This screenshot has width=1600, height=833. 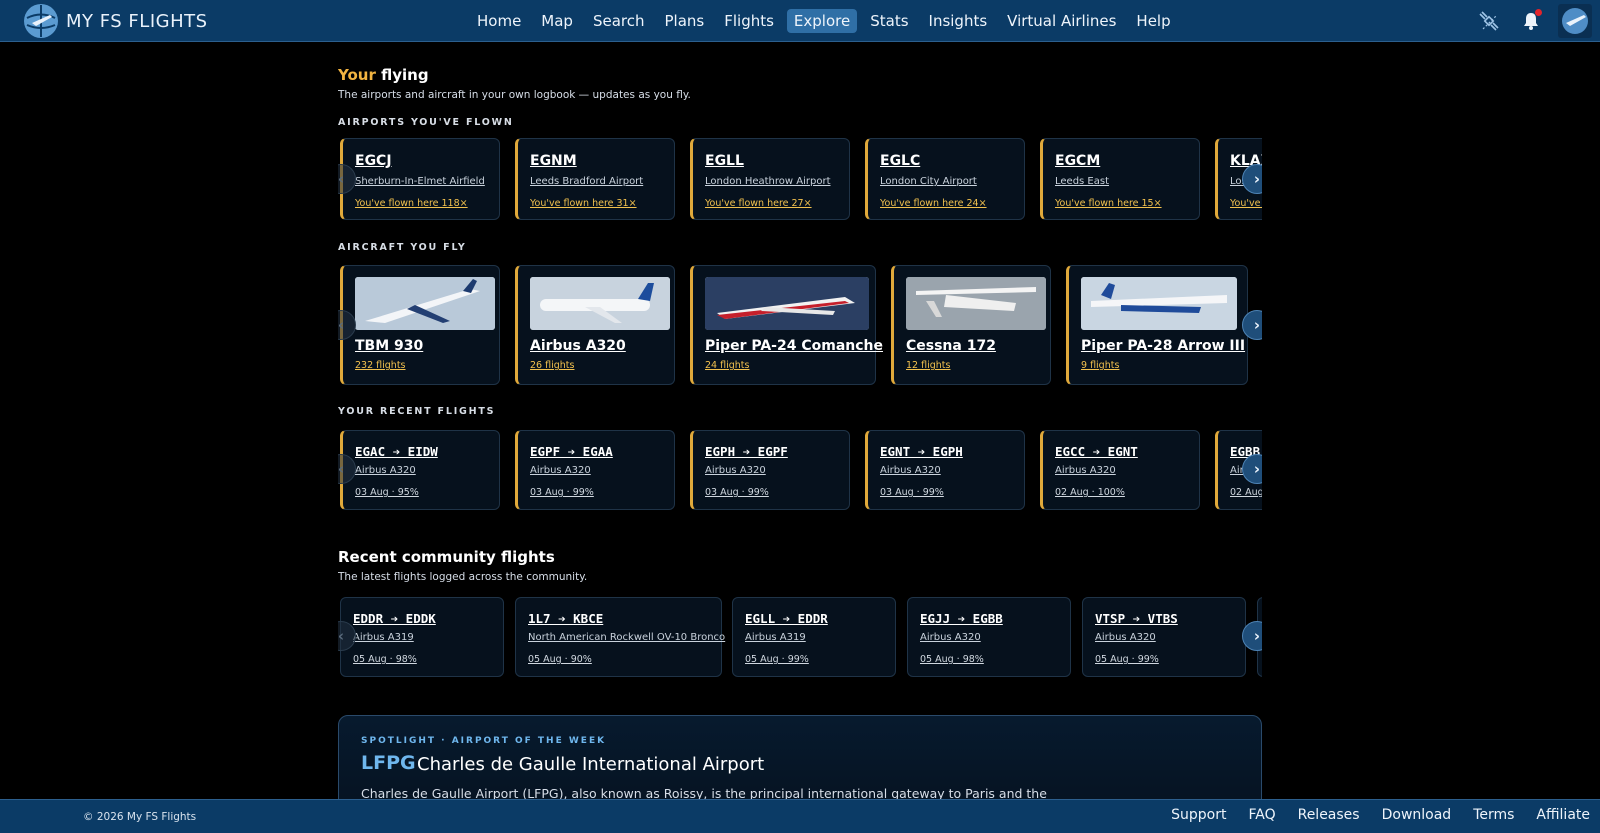 What do you see at coordinates (989, 637) in the screenshot?
I see `community-flight-card: EGJJ ➔ EGBB Airbus A320 05 Aug · 98%` at bounding box center [989, 637].